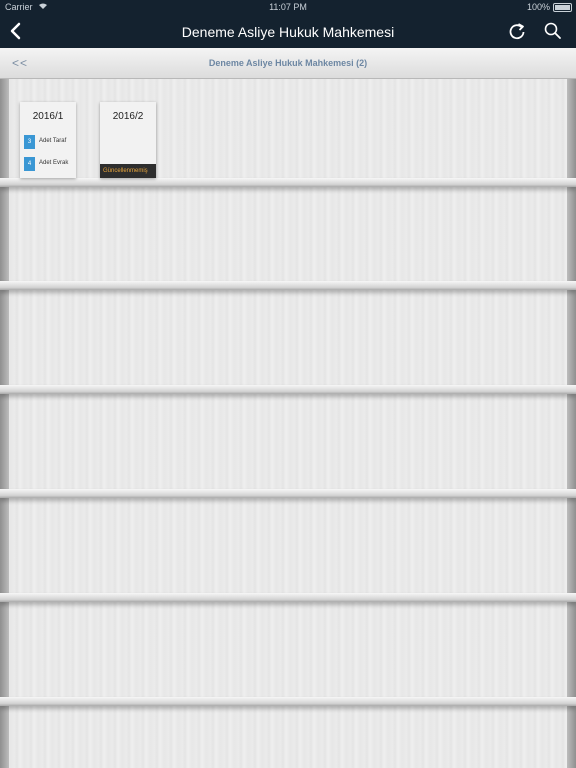 The height and width of the screenshot is (768, 576). I want to click on search-icon, so click(553, 31).